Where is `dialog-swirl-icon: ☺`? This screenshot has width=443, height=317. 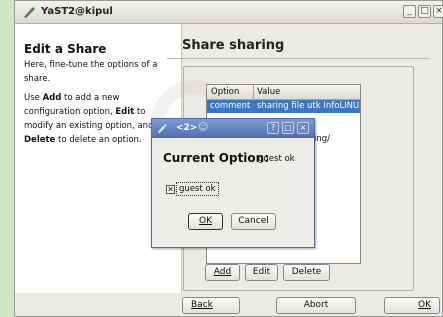
dialog-swirl-icon: ☺ is located at coordinates (203, 127).